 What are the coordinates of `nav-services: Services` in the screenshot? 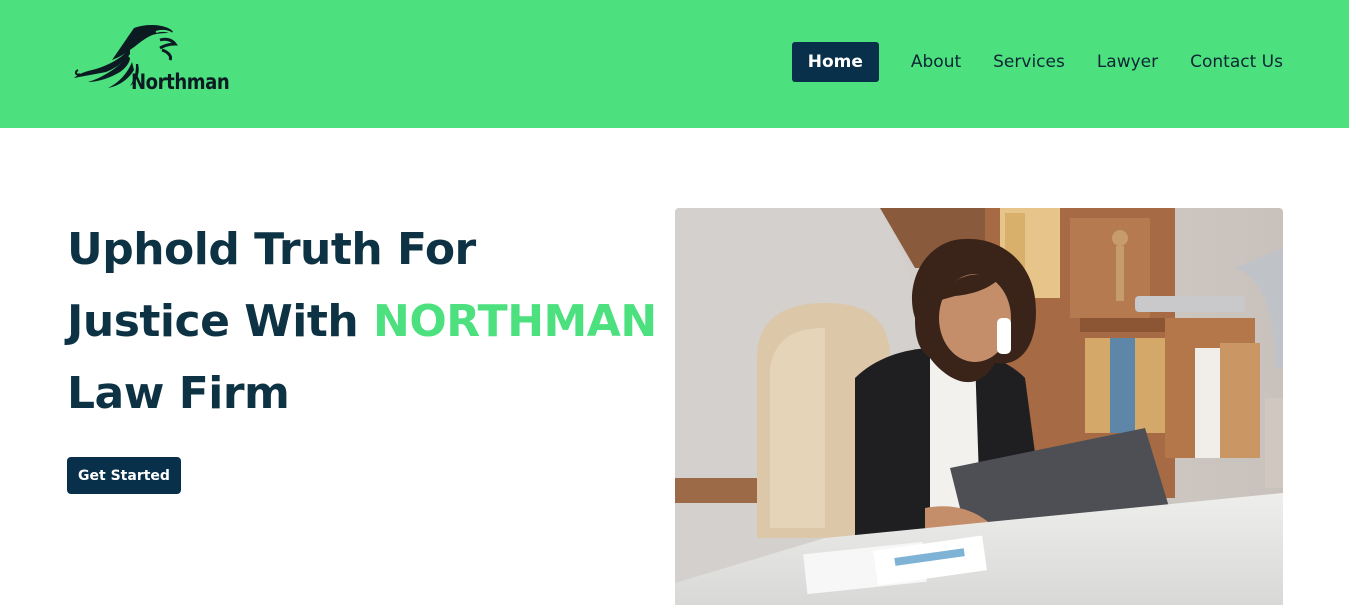 It's located at (1029, 62).